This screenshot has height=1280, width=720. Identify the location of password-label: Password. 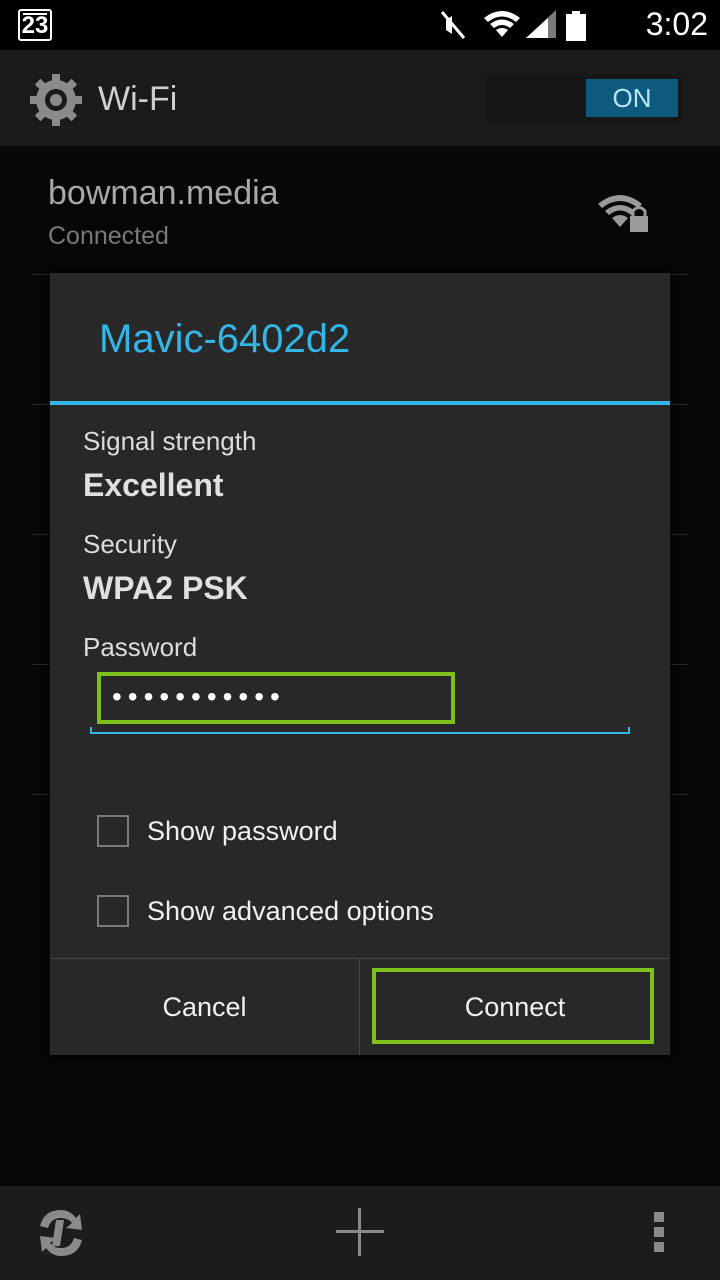
(140, 647).